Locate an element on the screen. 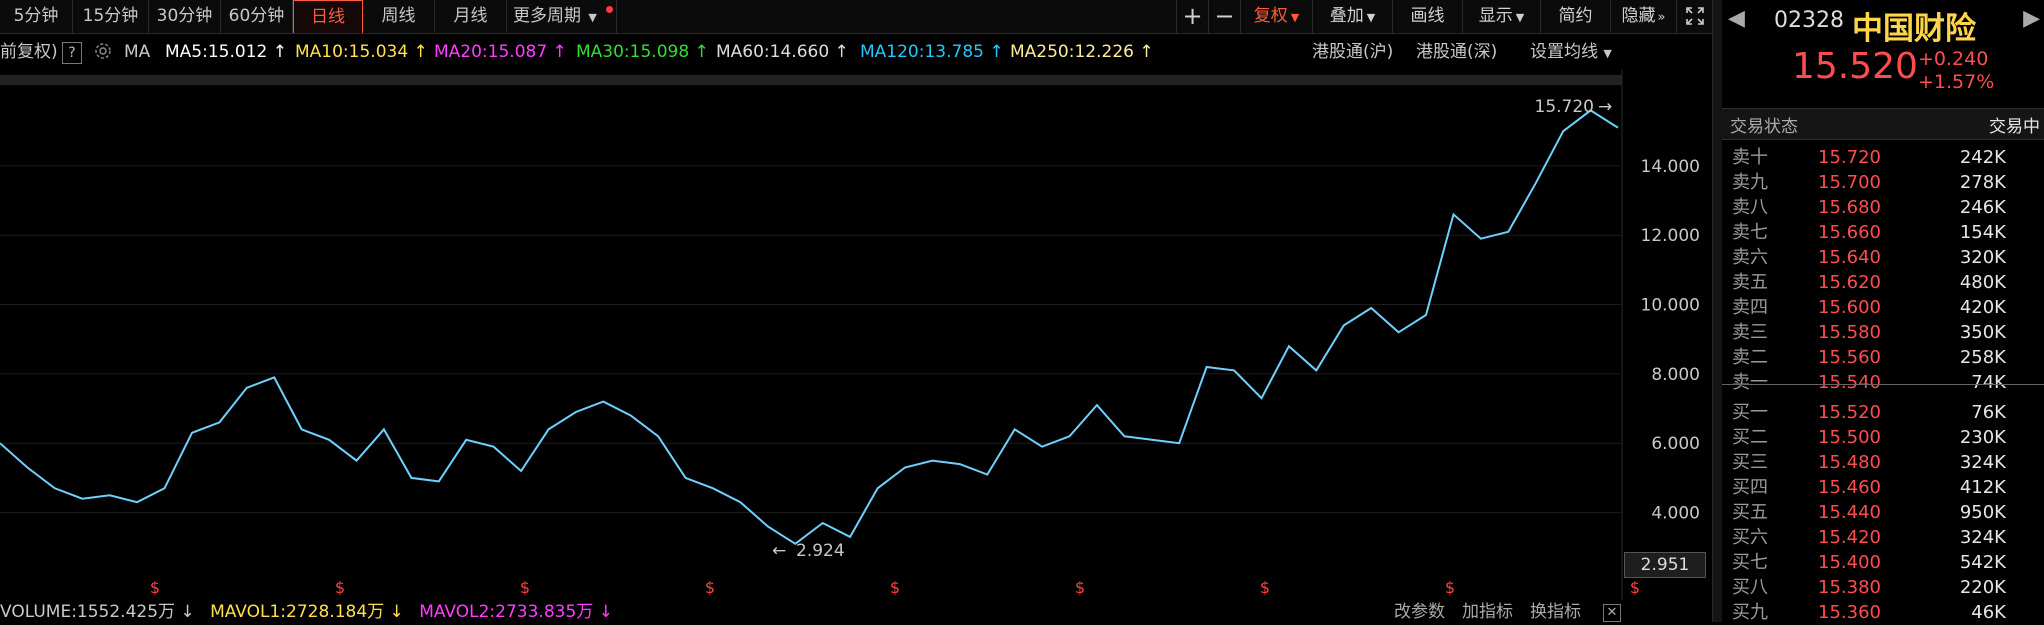  tab-more-periods: 更多周期 ▼ is located at coordinates (562, 16).